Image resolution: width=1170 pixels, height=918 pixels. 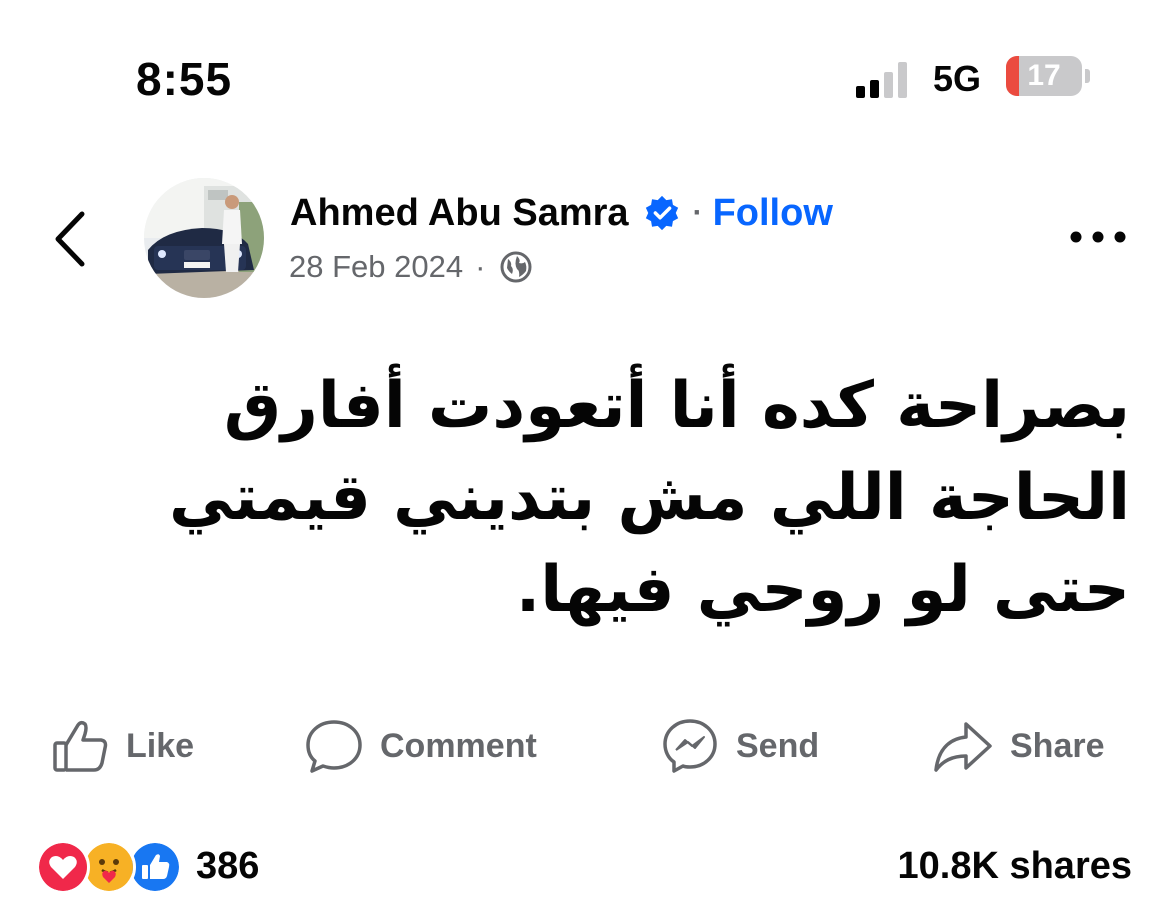 What do you see at coordinates (160, 745) in the screenshot?
I see `like-label: Like` at bounding box center [160, 745].